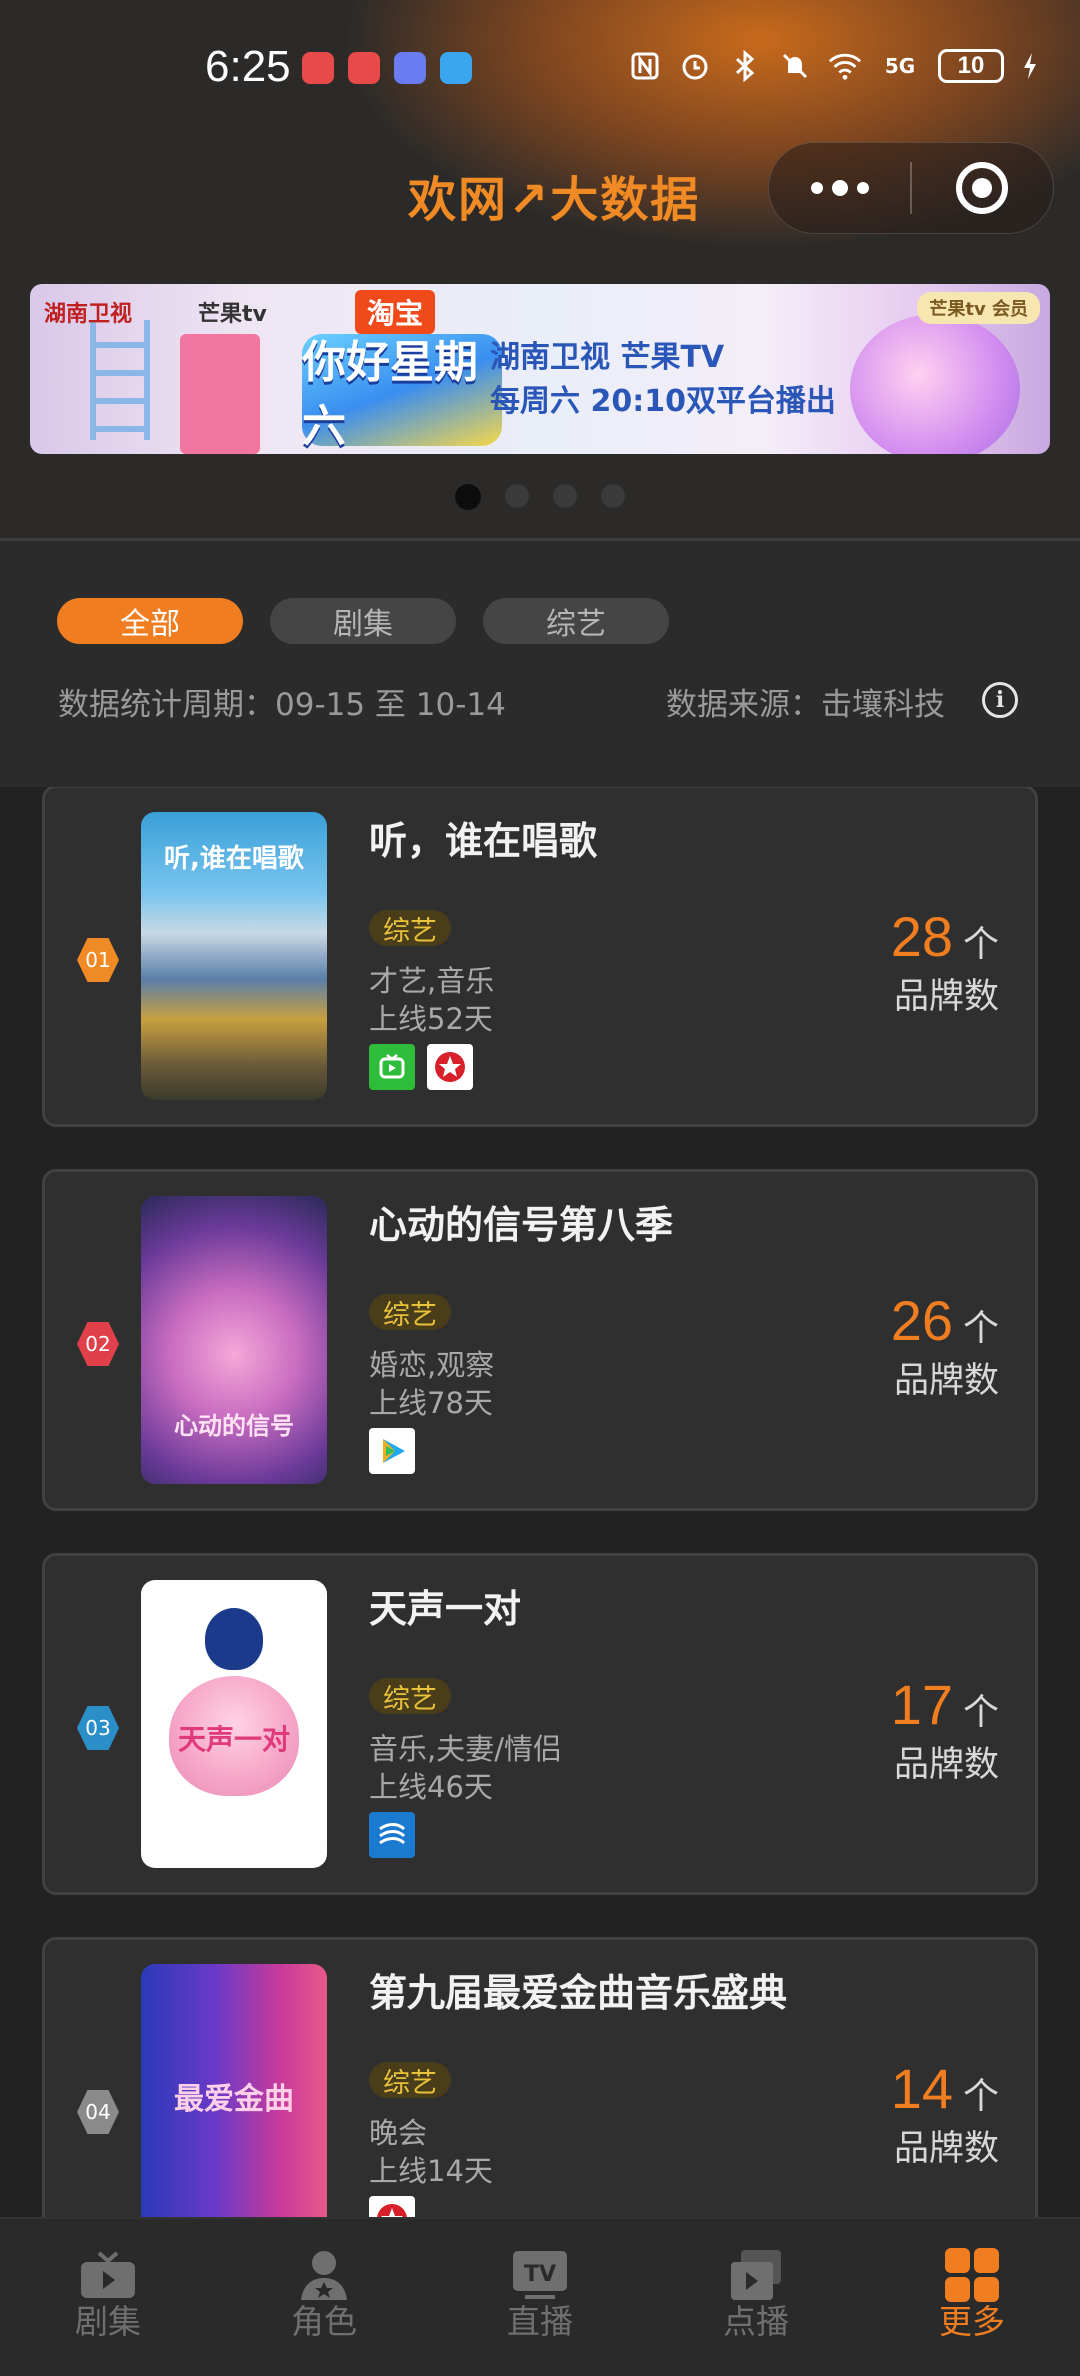  I want to click on show-days-online: 上线46天, so click(431, 1787).